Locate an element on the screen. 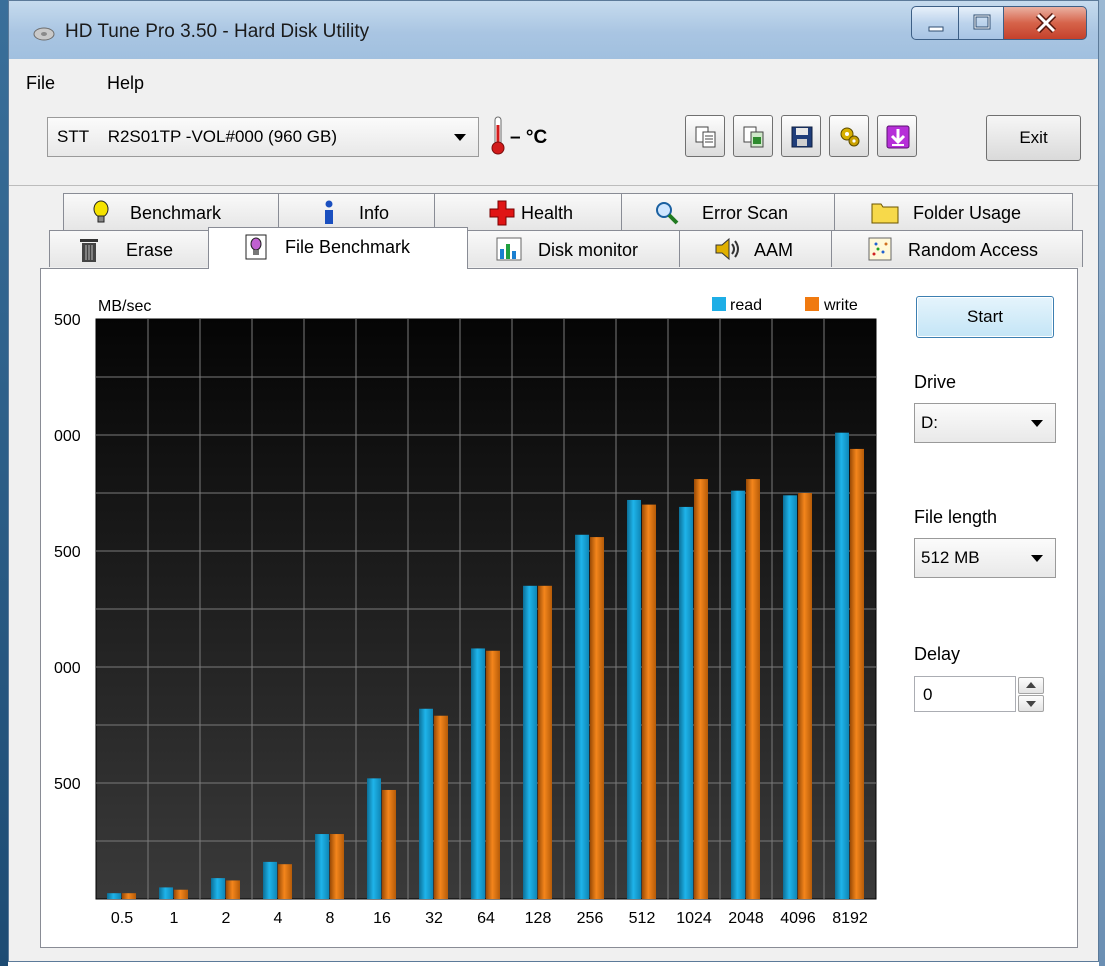 The width and height of the screenshot is (1105, 966). menu-file: File is located at coordinates (40, 83).